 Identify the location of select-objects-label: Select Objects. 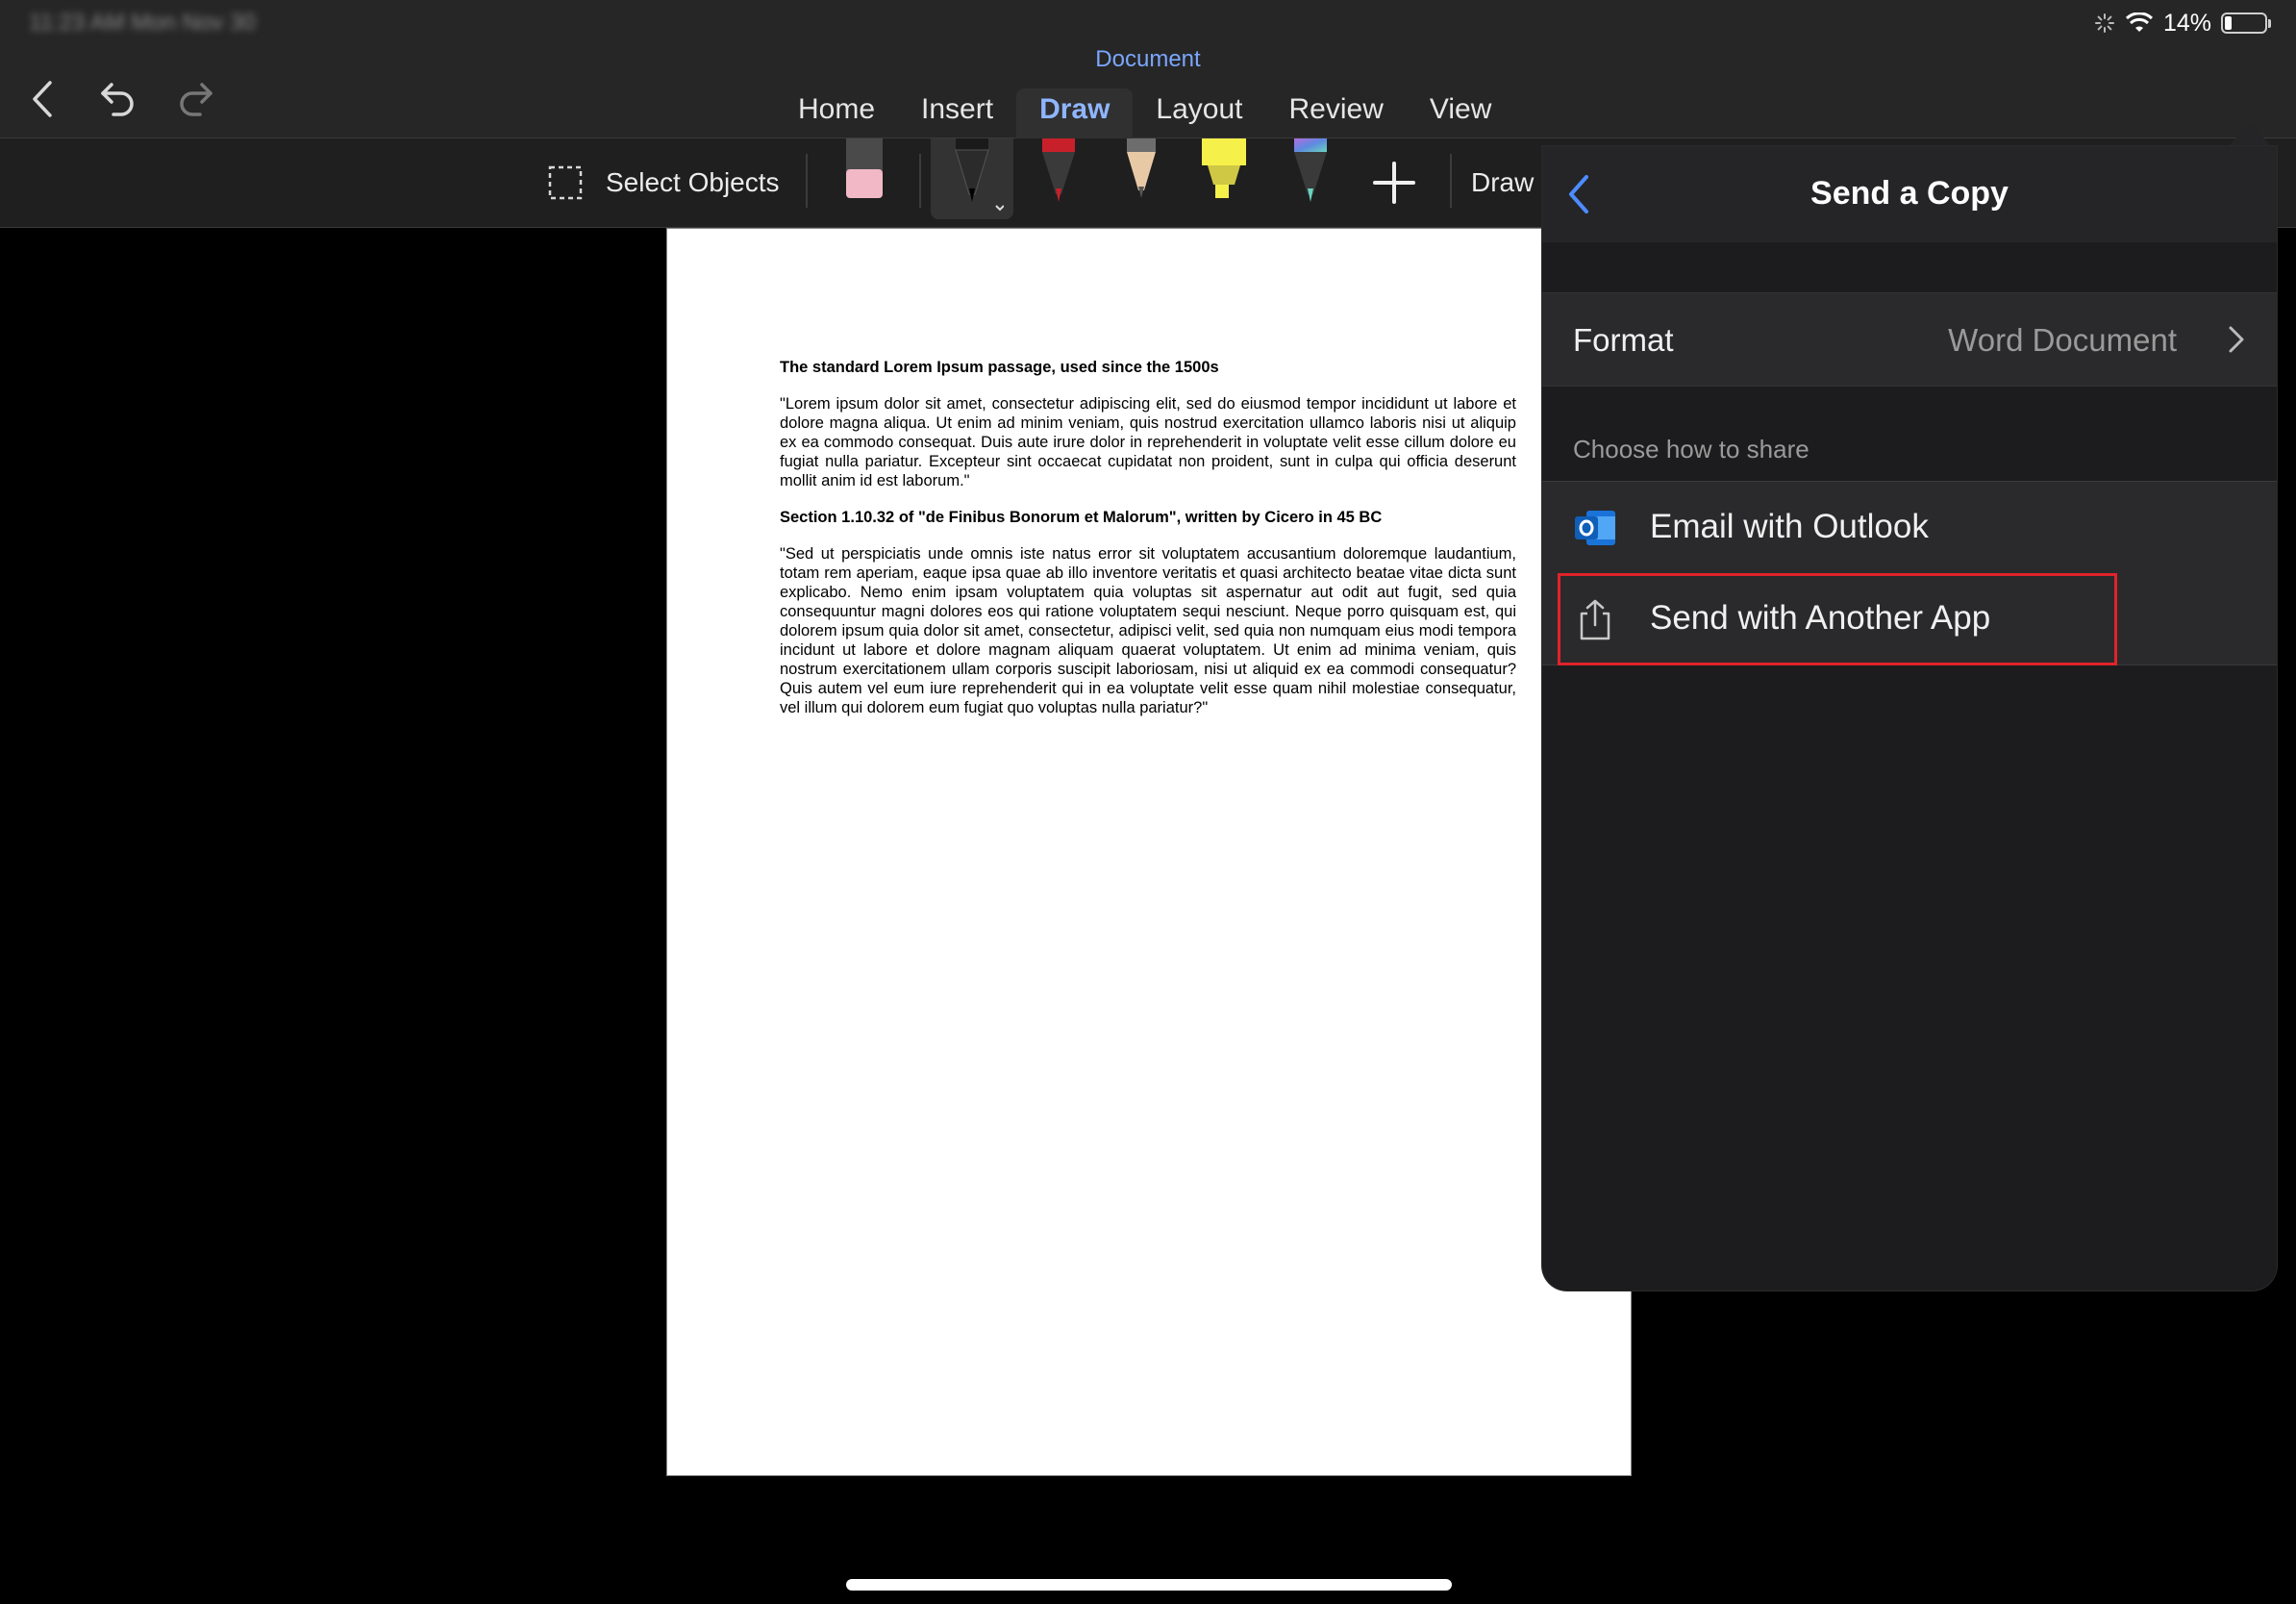
(693, 182).